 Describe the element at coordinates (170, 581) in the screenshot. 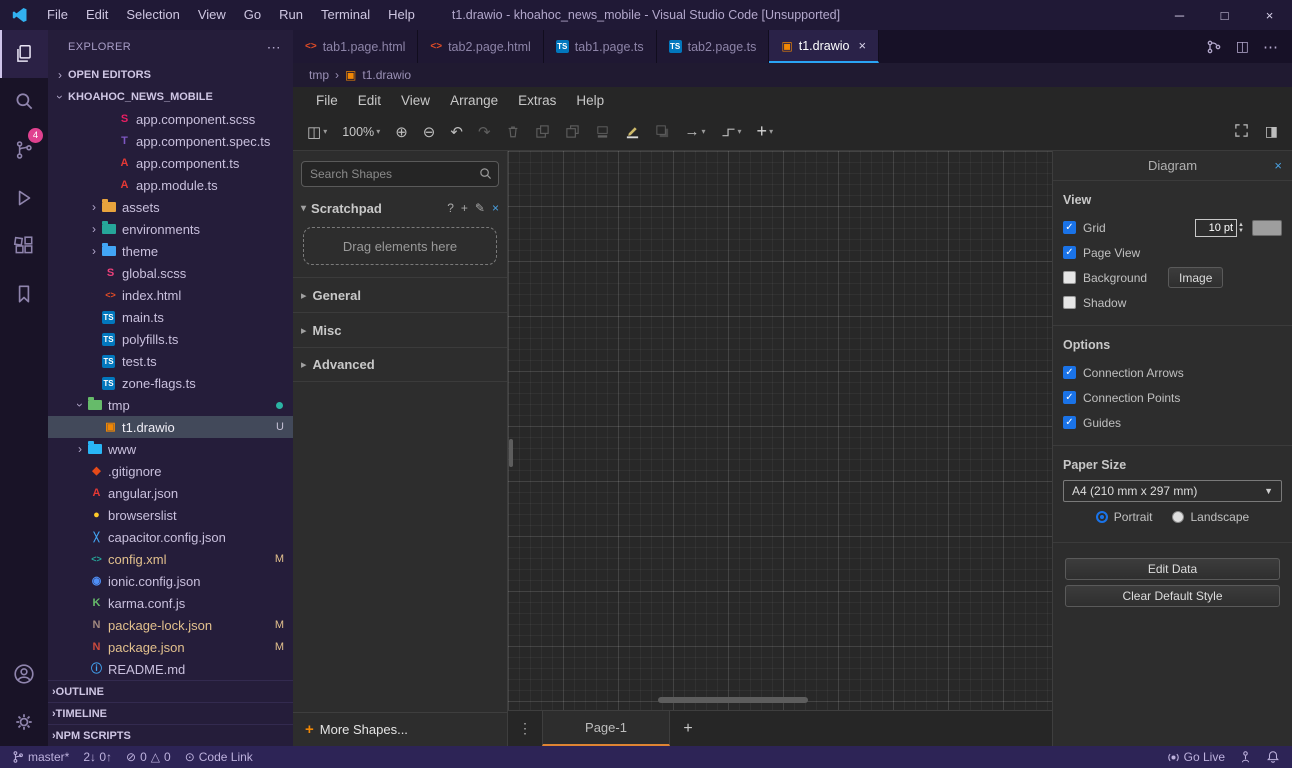

I see `tree-item-ionic.config.json: ◉ ionic.config.json` at that location.